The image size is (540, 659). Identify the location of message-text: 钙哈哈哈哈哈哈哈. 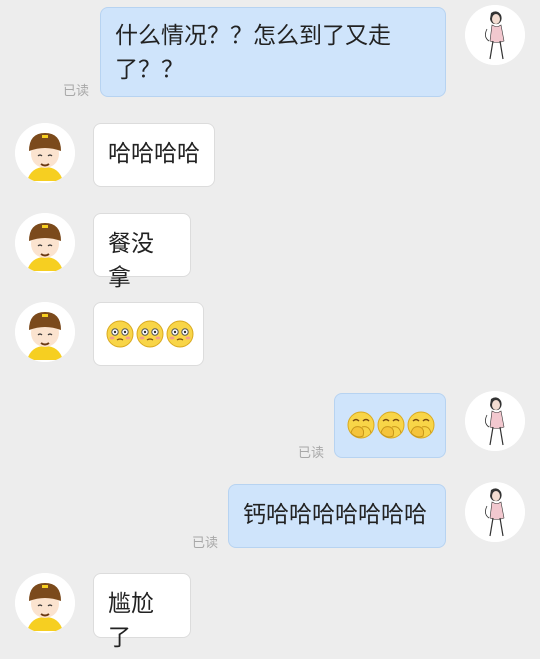
(335, 515).